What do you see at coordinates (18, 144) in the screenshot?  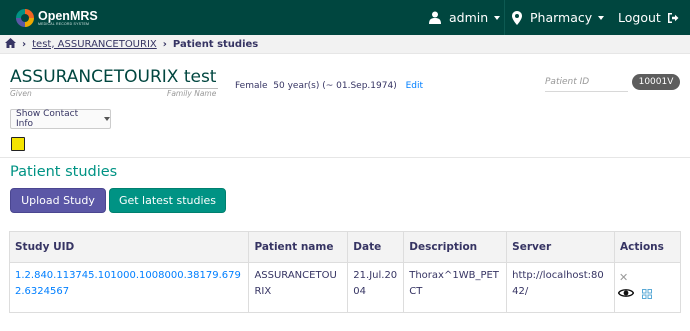 I see `sticky-note-icon` at bounding box center [18, 144].